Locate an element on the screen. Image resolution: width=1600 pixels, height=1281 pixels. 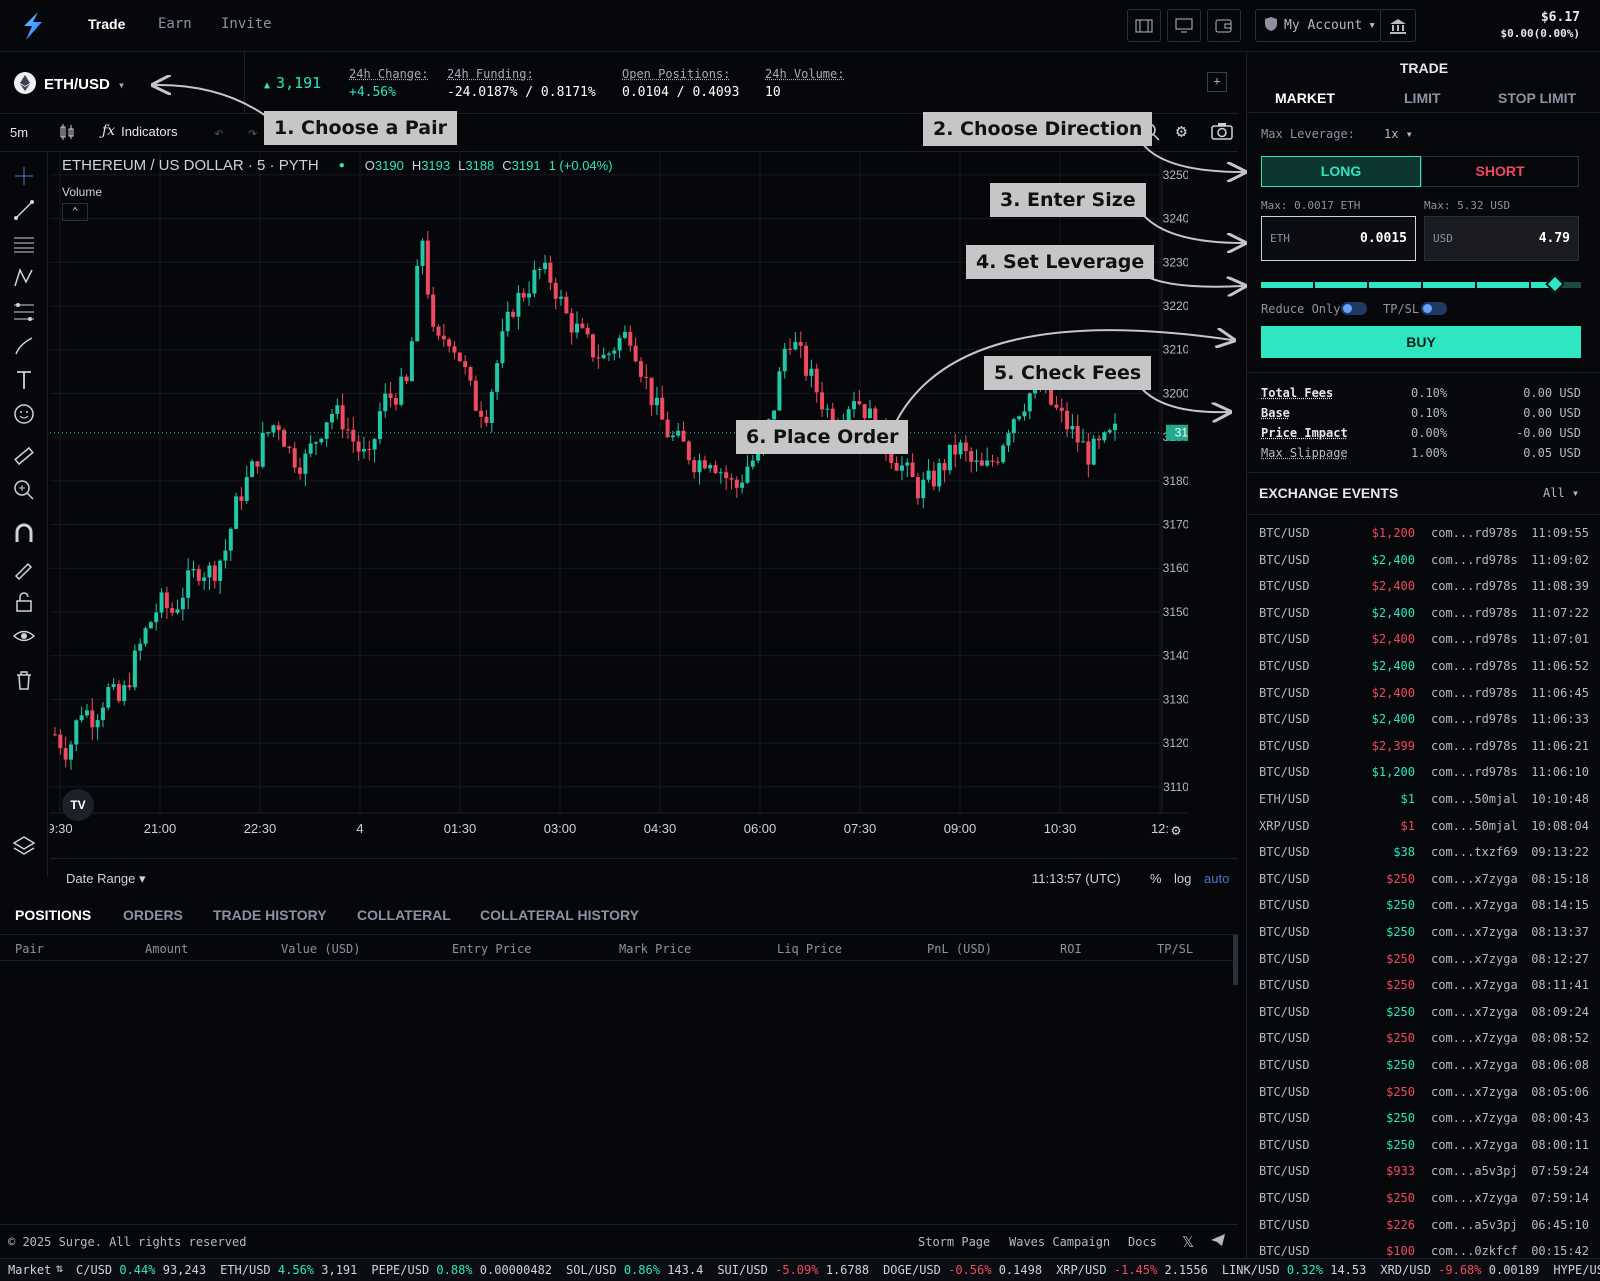
eye-icon is located at coordinates (24, 636).